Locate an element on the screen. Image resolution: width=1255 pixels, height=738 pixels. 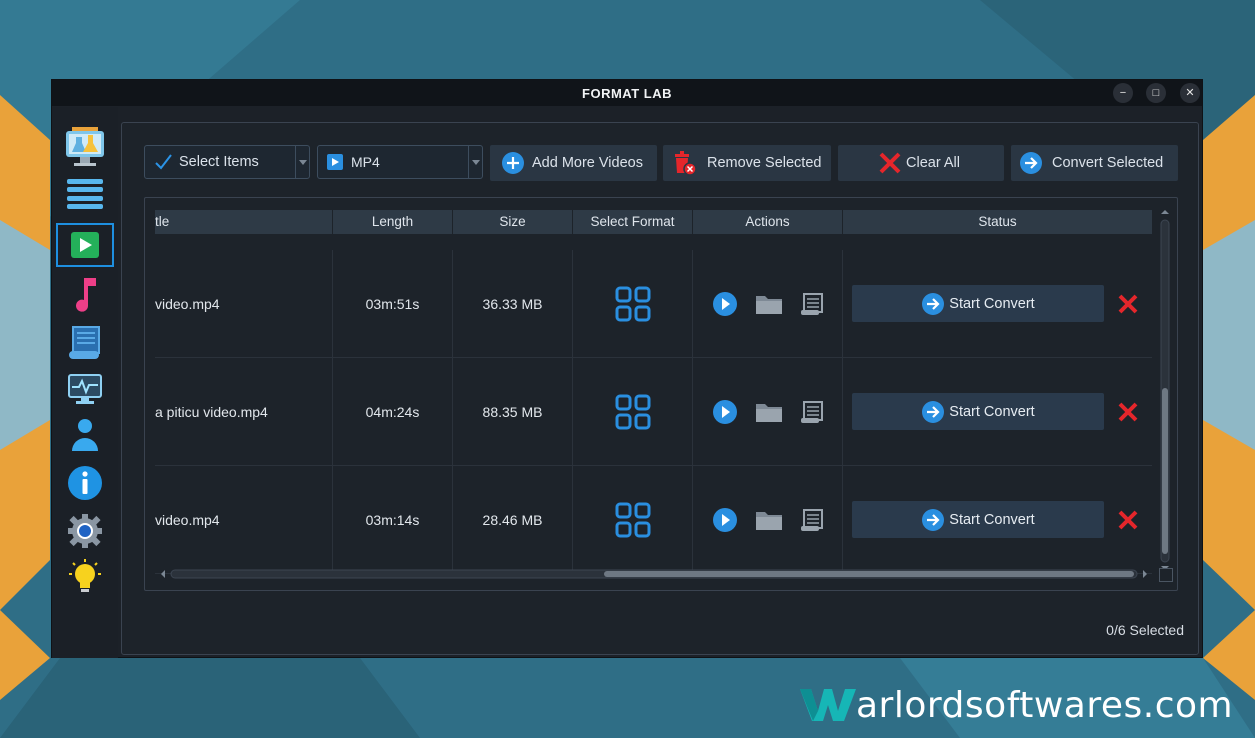
cell-title: a piticu video.mp4 is located at coordinates (244, 412).